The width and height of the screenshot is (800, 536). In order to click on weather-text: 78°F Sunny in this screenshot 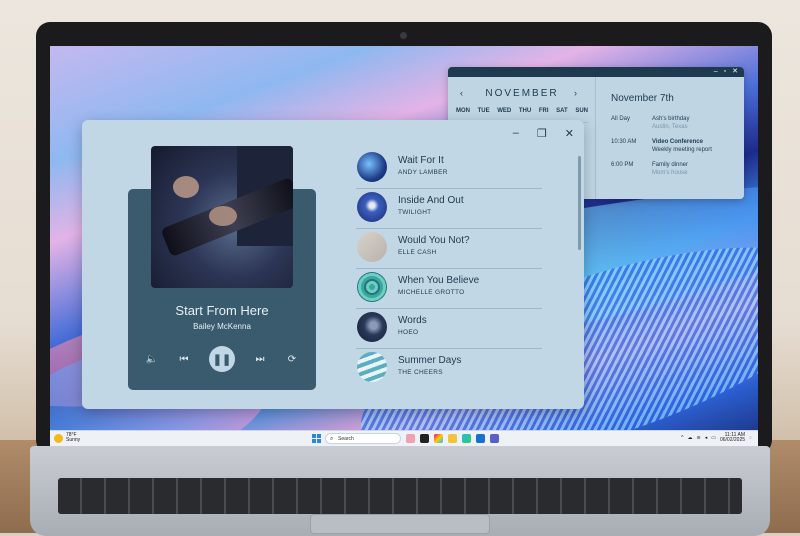, I will do `click(73, 438)`.